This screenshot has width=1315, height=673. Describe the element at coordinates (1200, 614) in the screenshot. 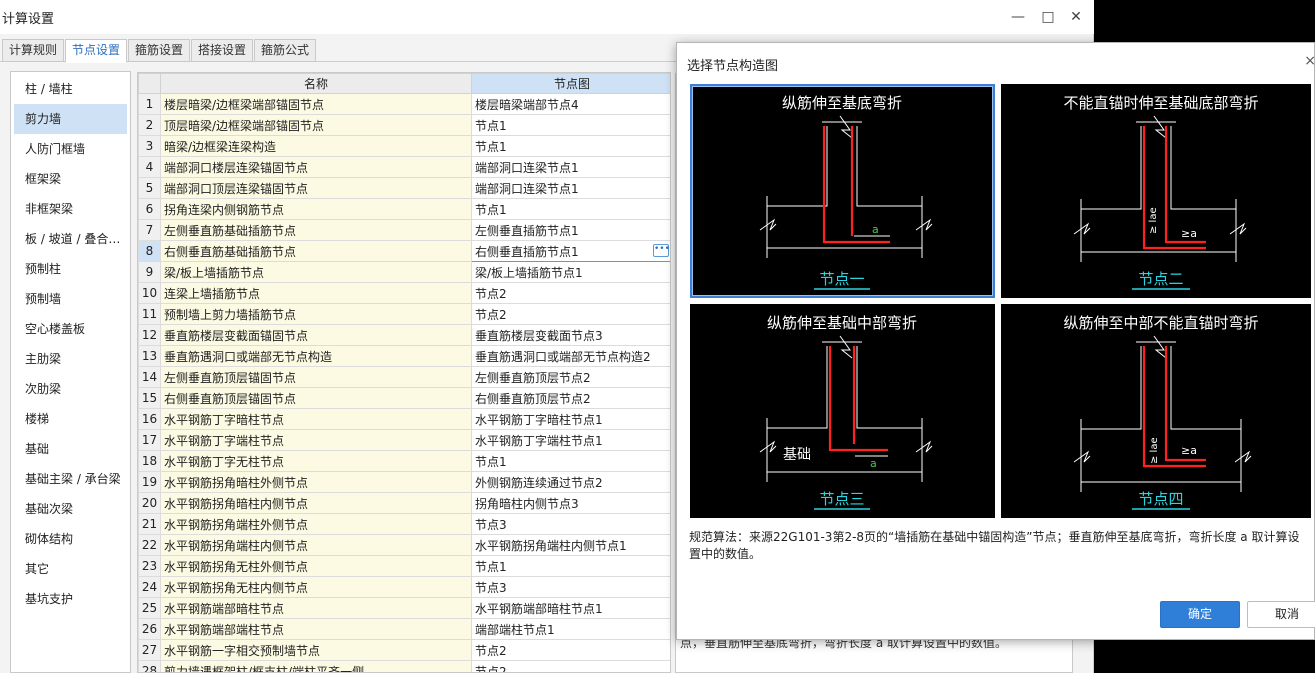

I see `ok-button: 确定` at that location.